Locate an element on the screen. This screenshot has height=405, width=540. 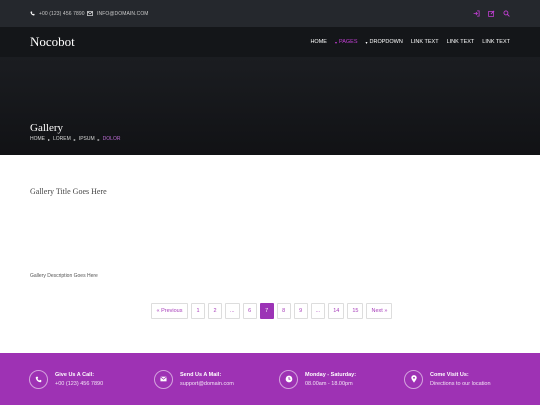
map-marker-icon is located at coordinates (413, 379).